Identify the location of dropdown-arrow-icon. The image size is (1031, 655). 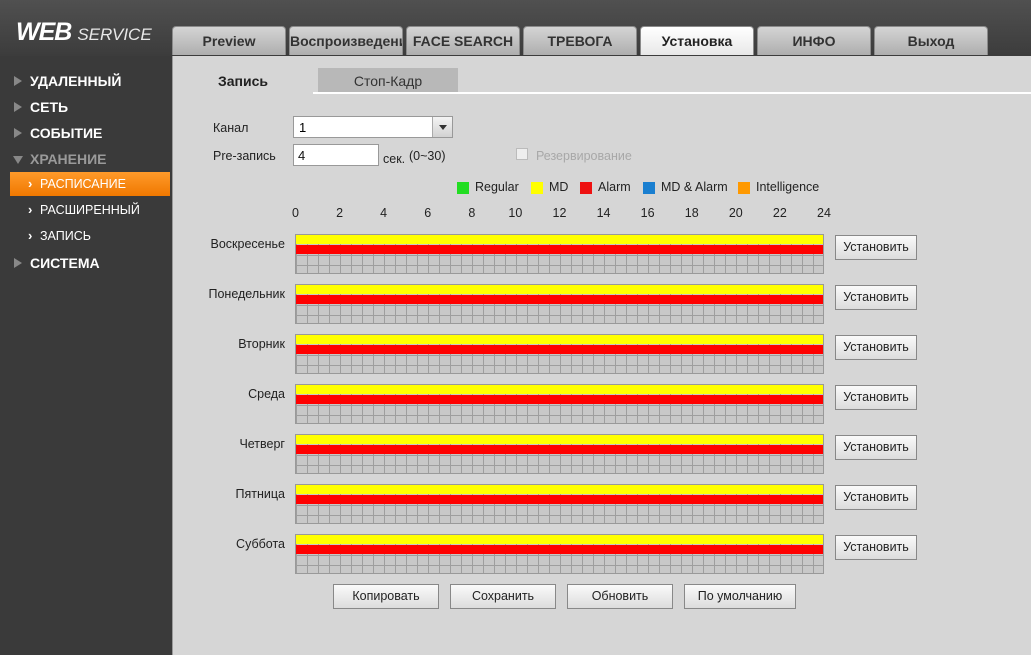
(442, 127).